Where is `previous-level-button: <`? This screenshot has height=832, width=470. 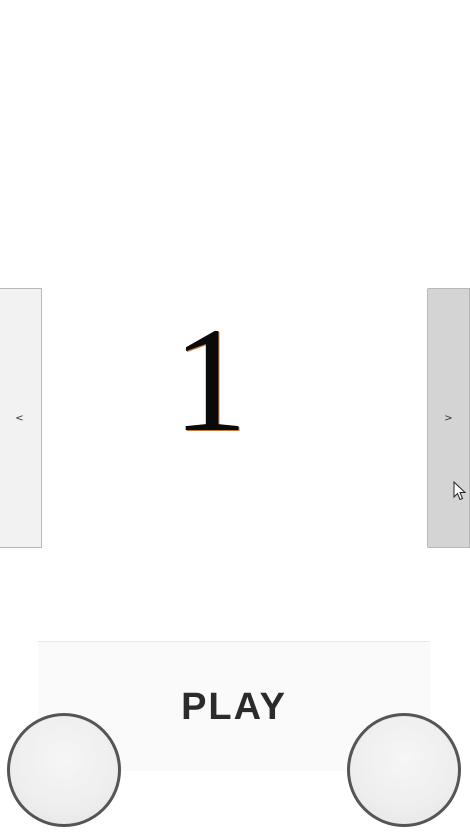 previous-level-button: < is located at coordinates (21, 418).